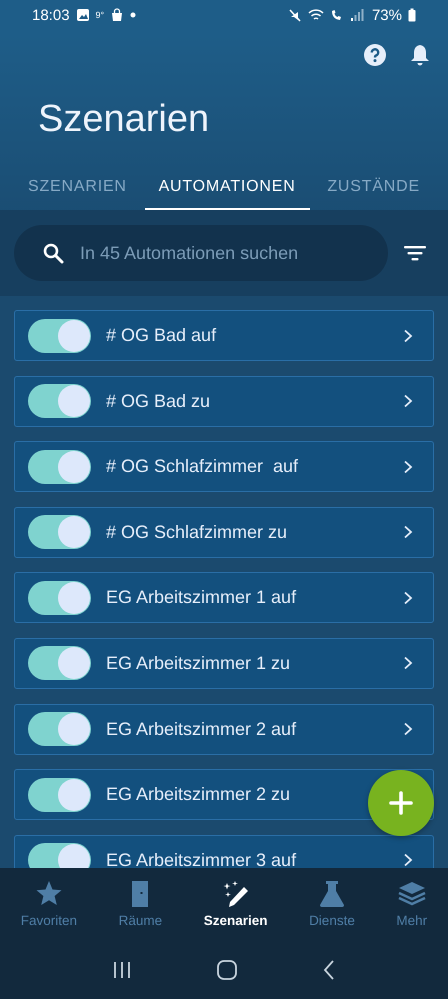  What do you see at coordinates (124, 119) in the screenshot?
I see `page-title: Szenarien` at bounding box center [124, 119].